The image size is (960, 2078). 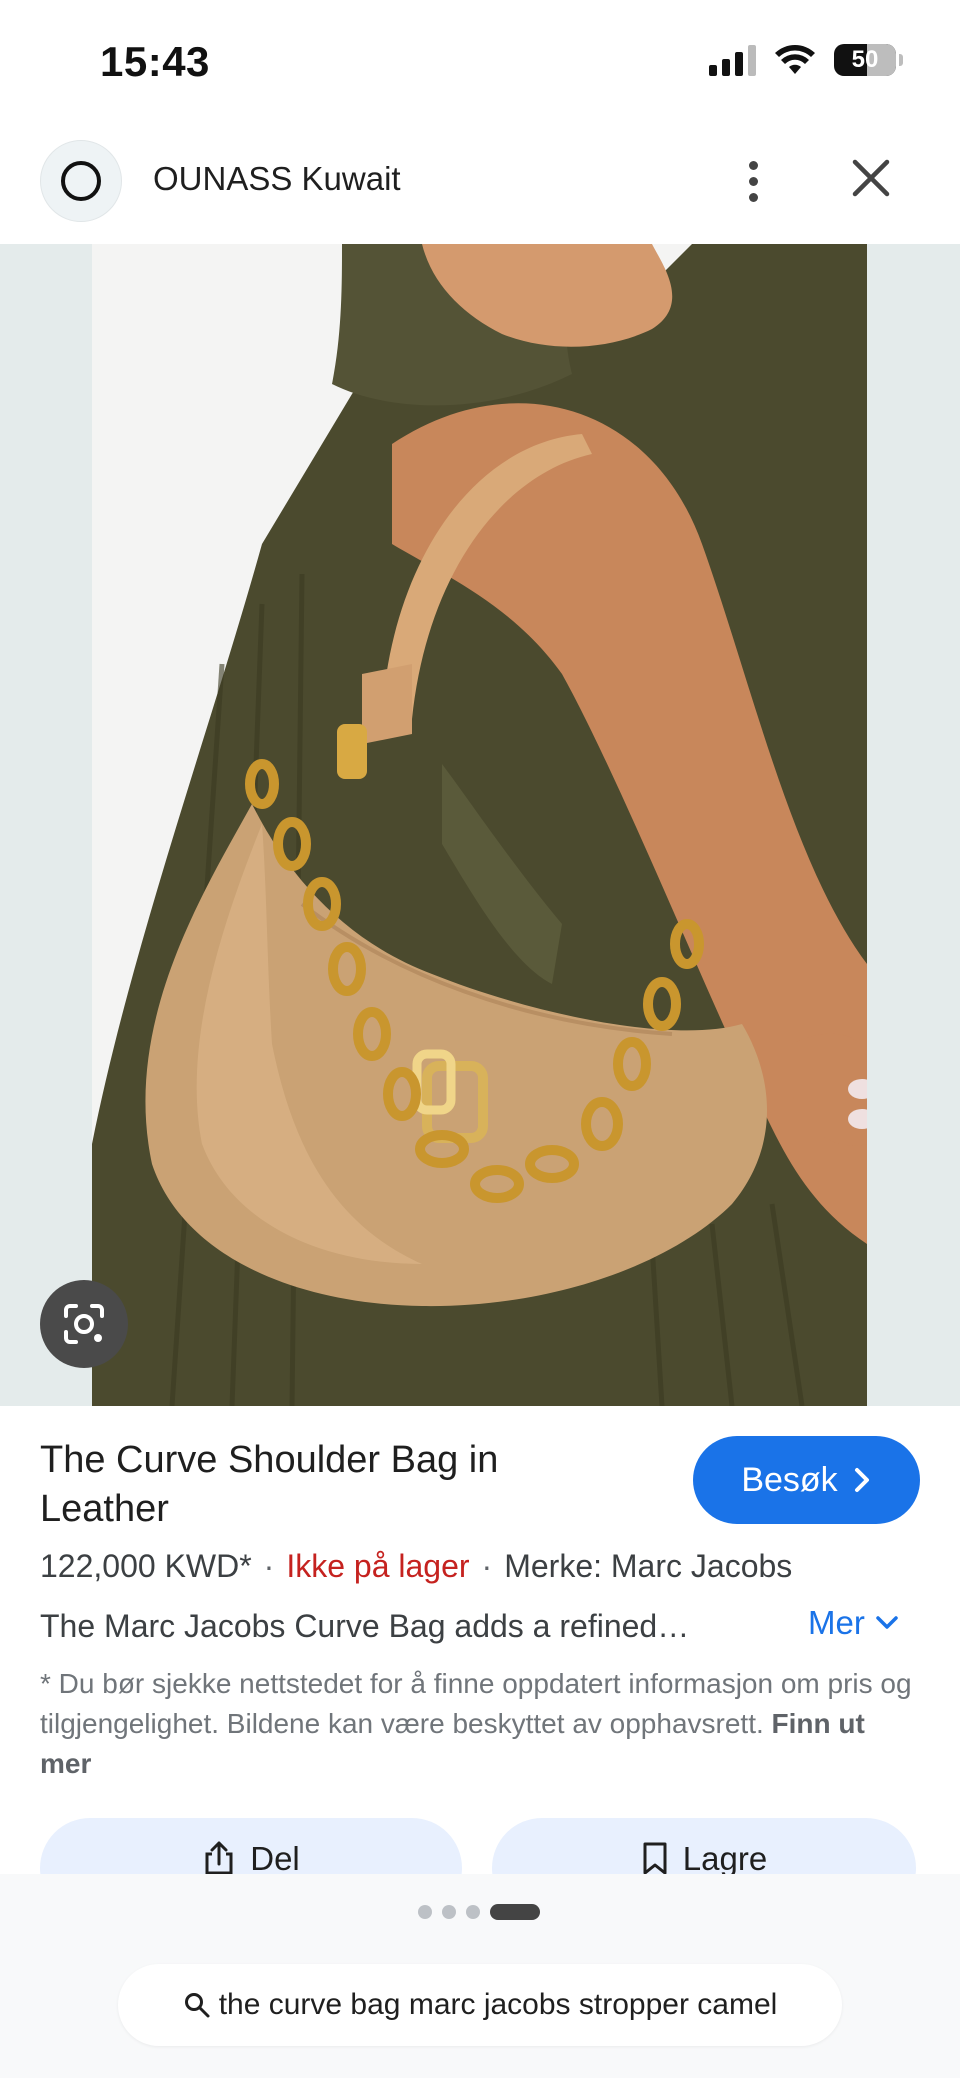 What do you see at coordinates (81, 181) in the screenshot?
I see `ounass-logo-icon` at bounding box center [81, 181].